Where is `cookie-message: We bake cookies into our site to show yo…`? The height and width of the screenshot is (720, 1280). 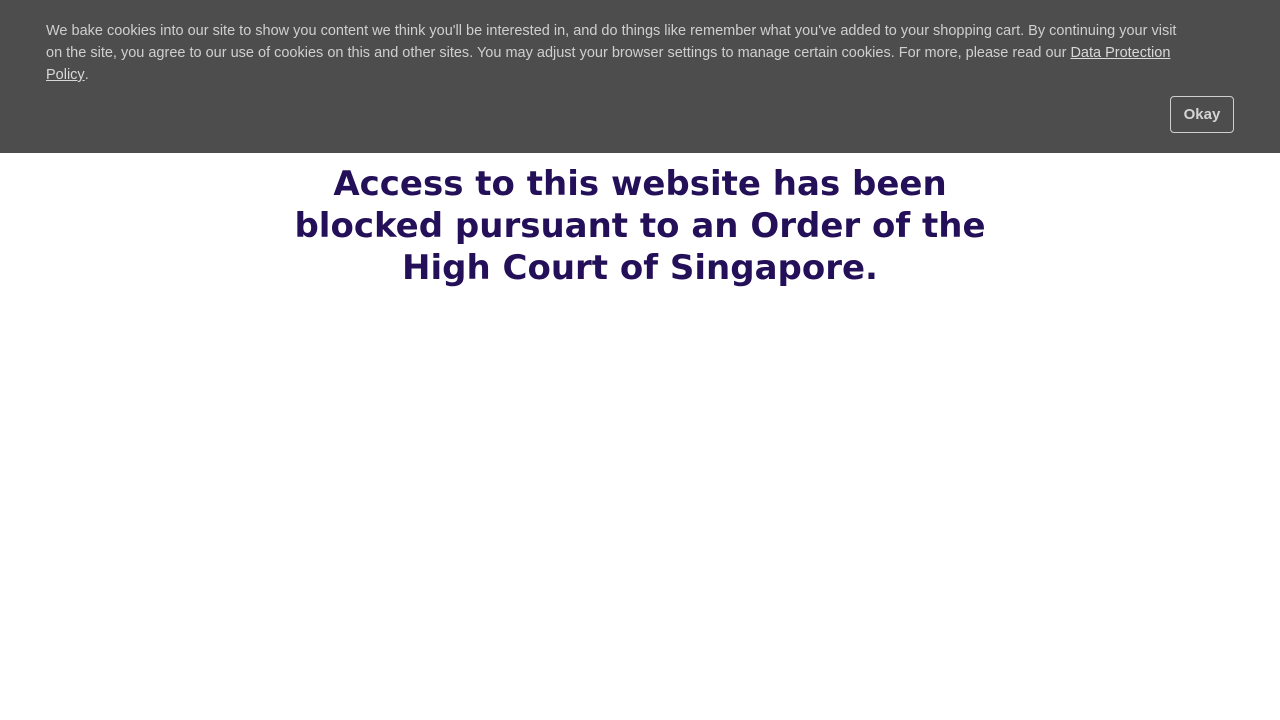
cookie-message: We bake cookies into our site to show yo… is located at coordinates (616, 53).